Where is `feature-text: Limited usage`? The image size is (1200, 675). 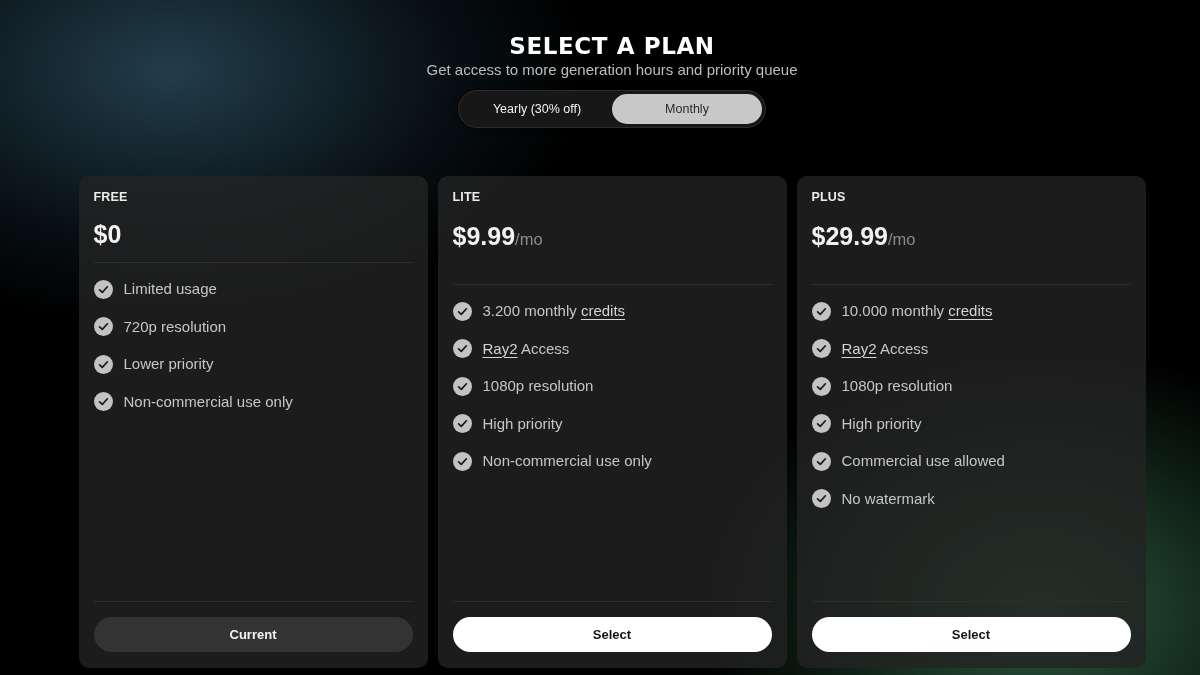 feature-text: Limited usage is located at coordinates (170, 289).